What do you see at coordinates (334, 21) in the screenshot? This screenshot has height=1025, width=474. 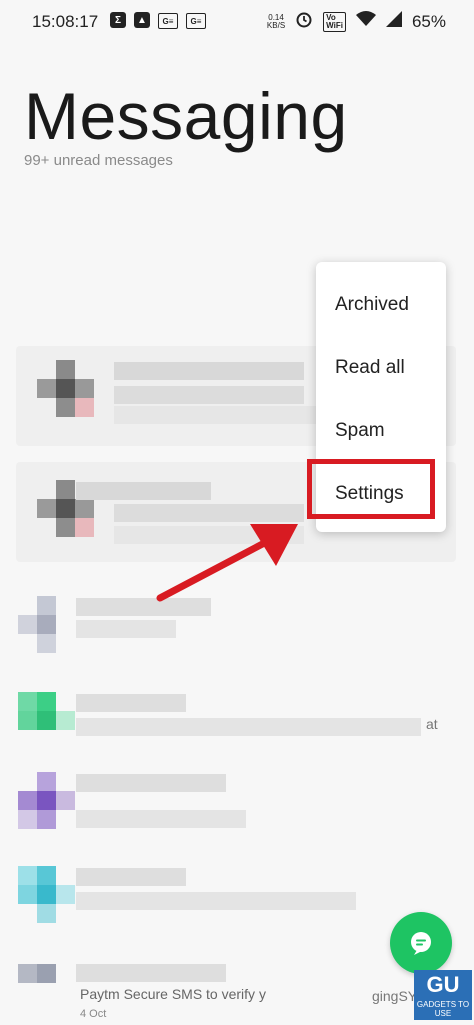 I see `vowifi-icon: Vo WiFi` at bounding box center [334, 21].